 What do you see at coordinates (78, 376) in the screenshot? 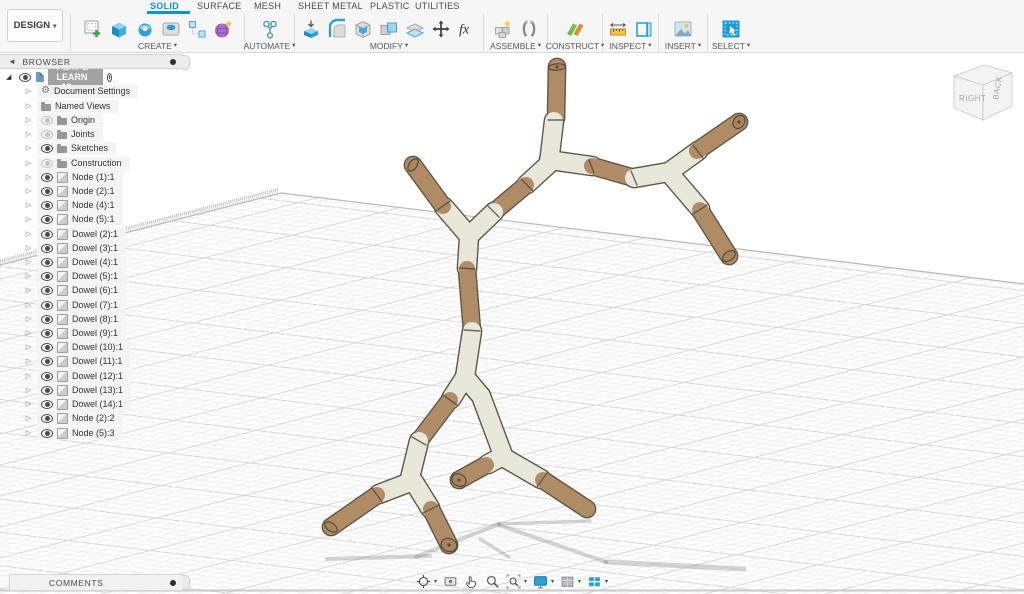
I see `tree-item: ▷ Dowel (12):1` at bounding box center [78, 376].